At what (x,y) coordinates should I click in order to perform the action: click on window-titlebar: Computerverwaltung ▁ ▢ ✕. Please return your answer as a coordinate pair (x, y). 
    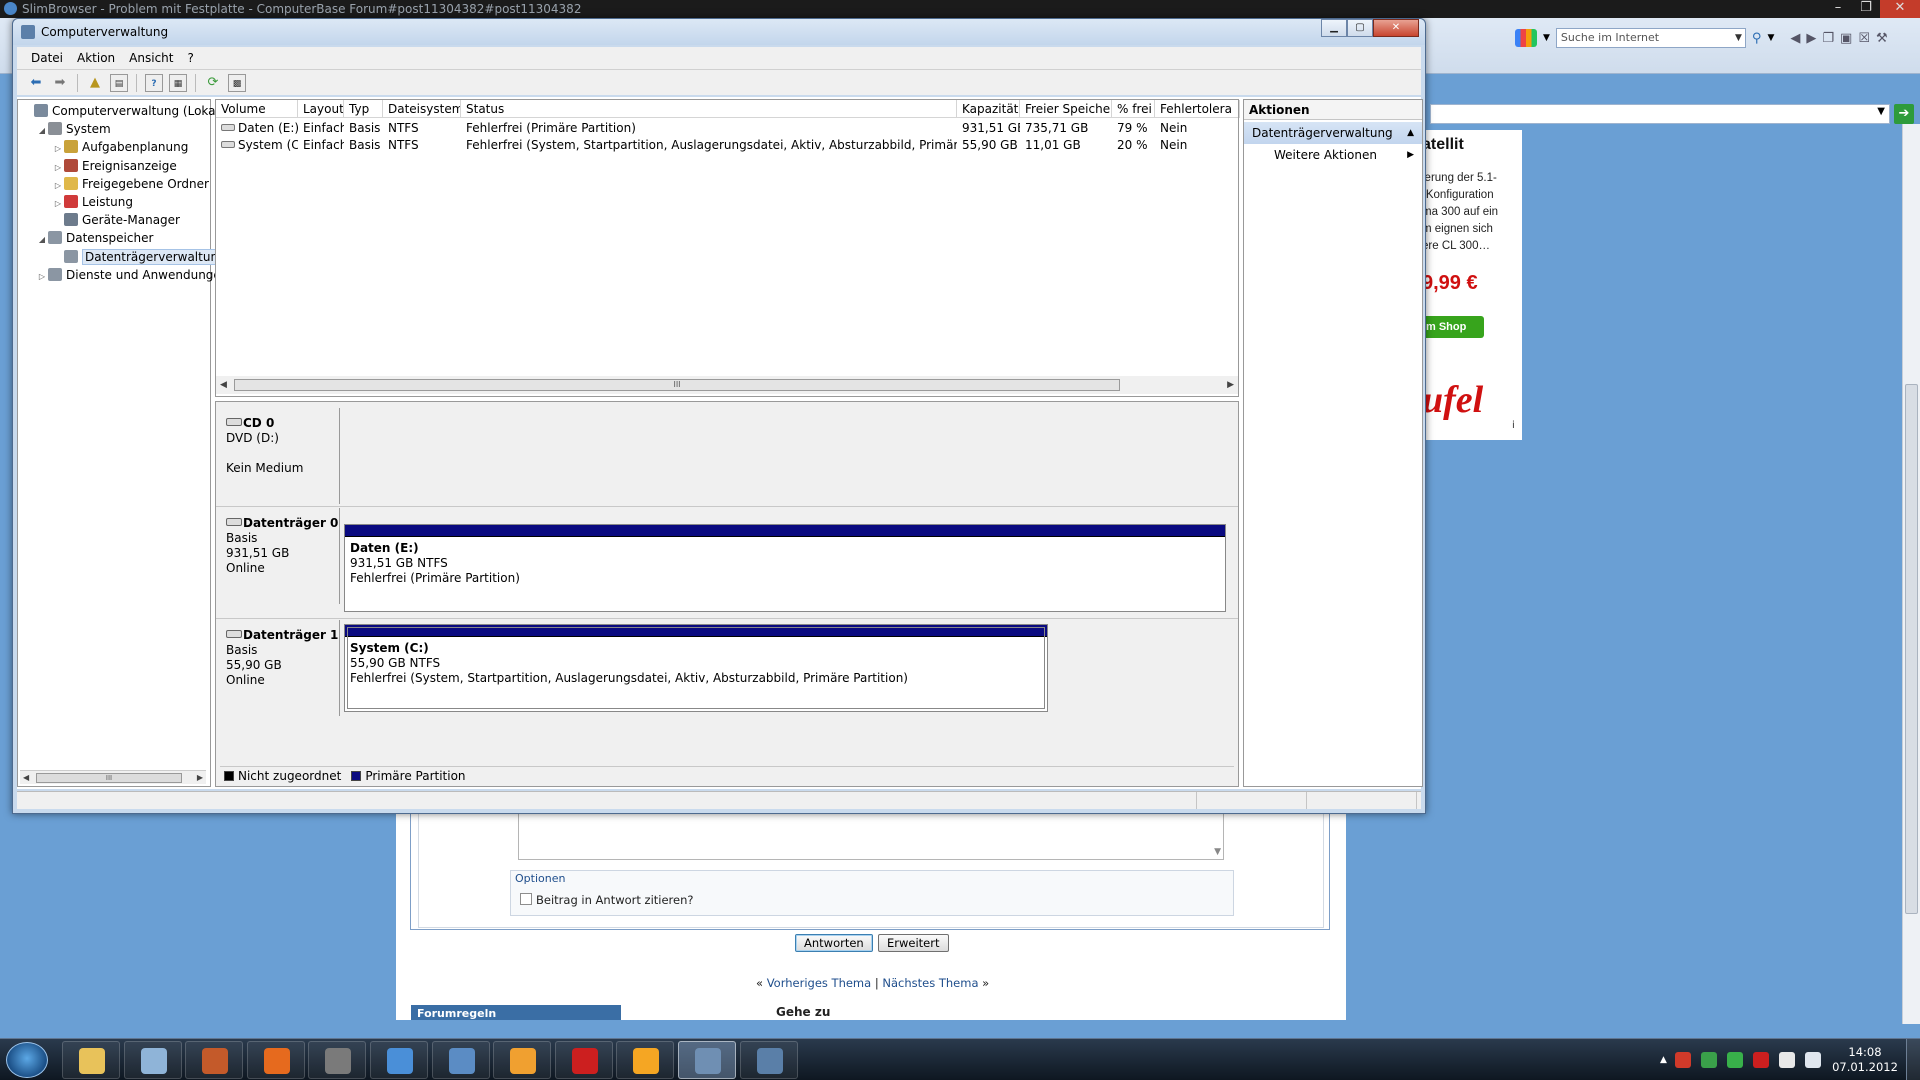
    Looking at the image, I should click on (719, 32).